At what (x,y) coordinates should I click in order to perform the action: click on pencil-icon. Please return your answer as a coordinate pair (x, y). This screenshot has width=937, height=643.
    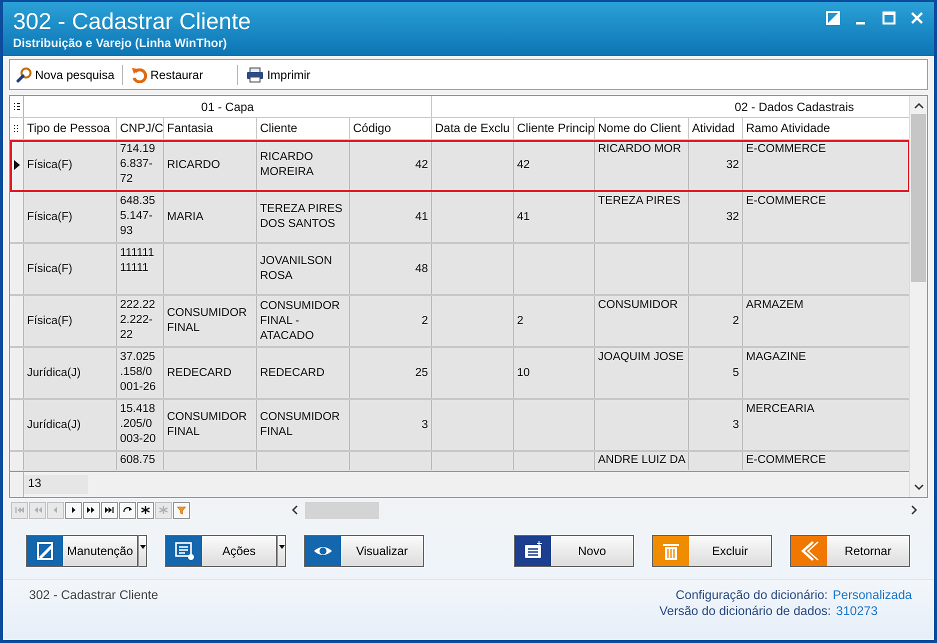
    Looking at the image, I should click on (45, 551).